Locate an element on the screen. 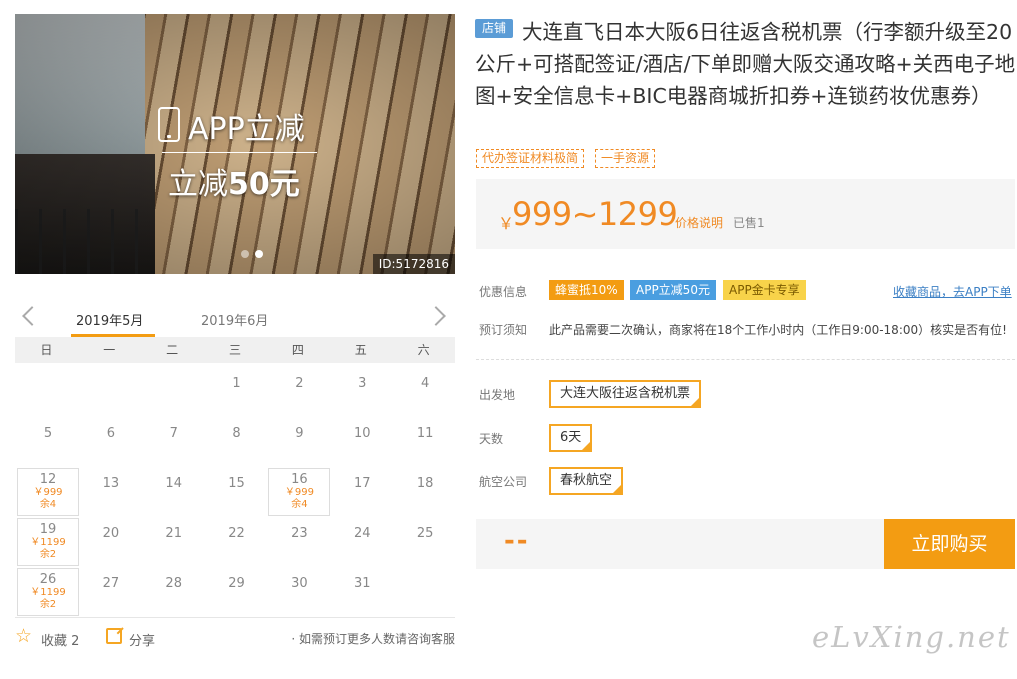  product-id: ID:5172816 is located at coordinates (413, 264).